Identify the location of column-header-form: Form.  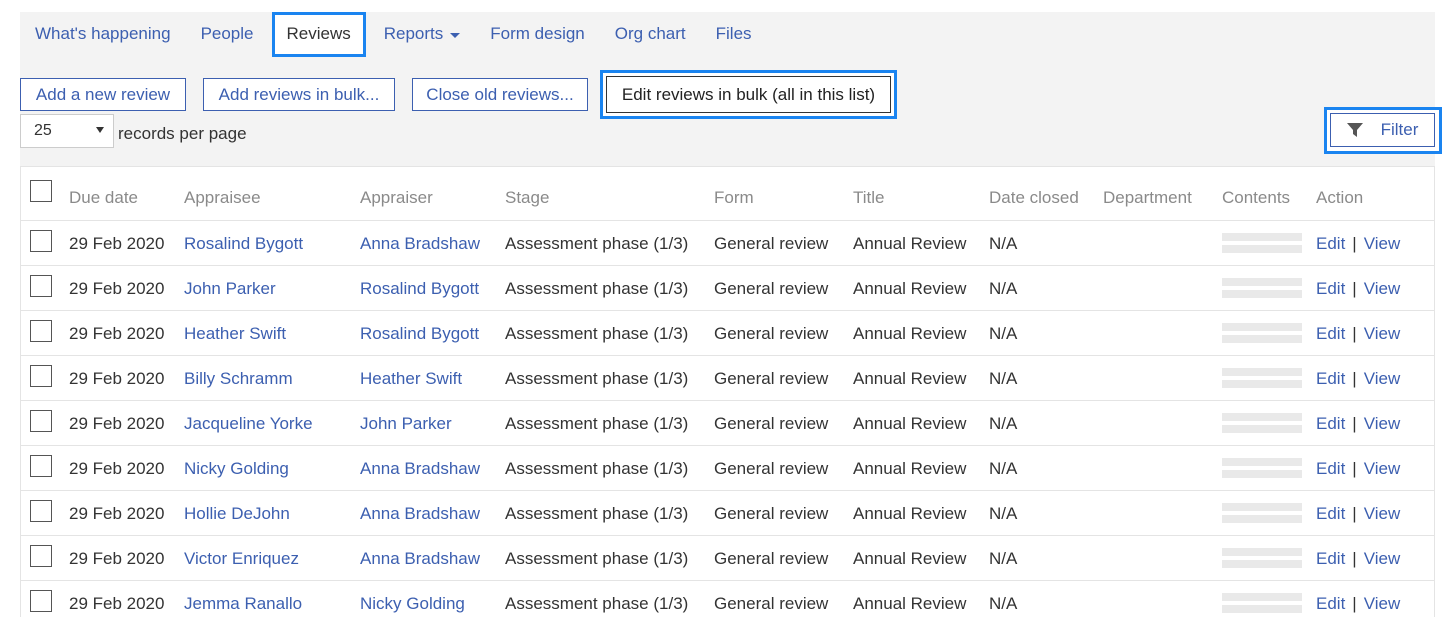
(734, 198).